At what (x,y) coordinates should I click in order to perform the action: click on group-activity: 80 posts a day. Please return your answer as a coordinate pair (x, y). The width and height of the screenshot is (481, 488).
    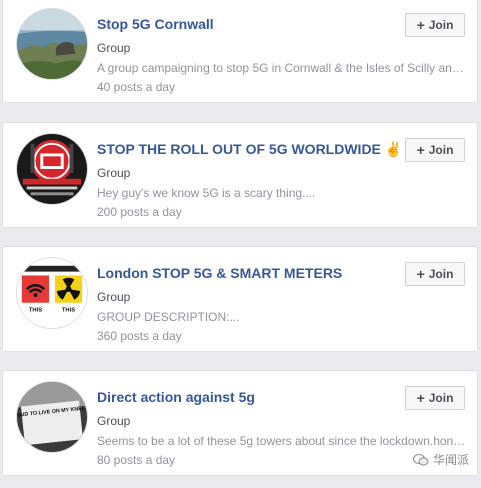
    Looking at the image, I should click on (136, 460).